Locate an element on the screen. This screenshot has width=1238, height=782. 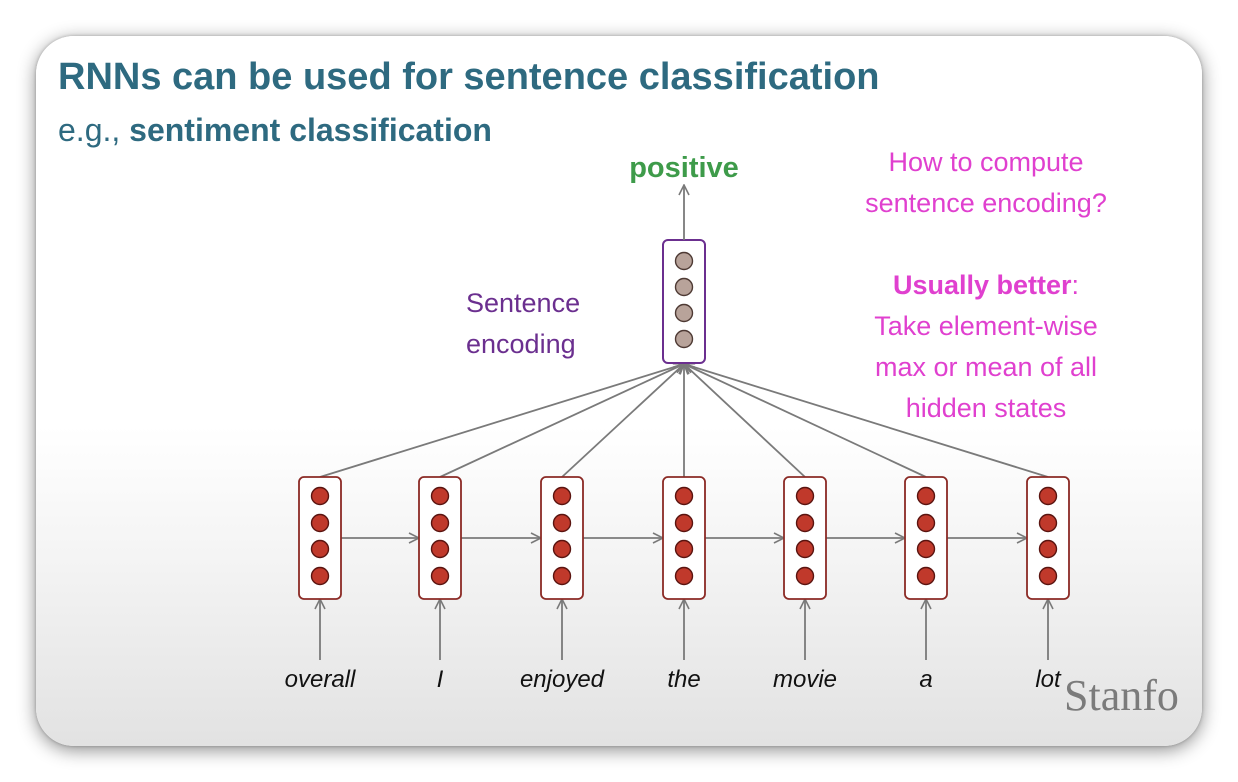
question-note: How to compute sentence encoding? is located at coordinates (986, 183).